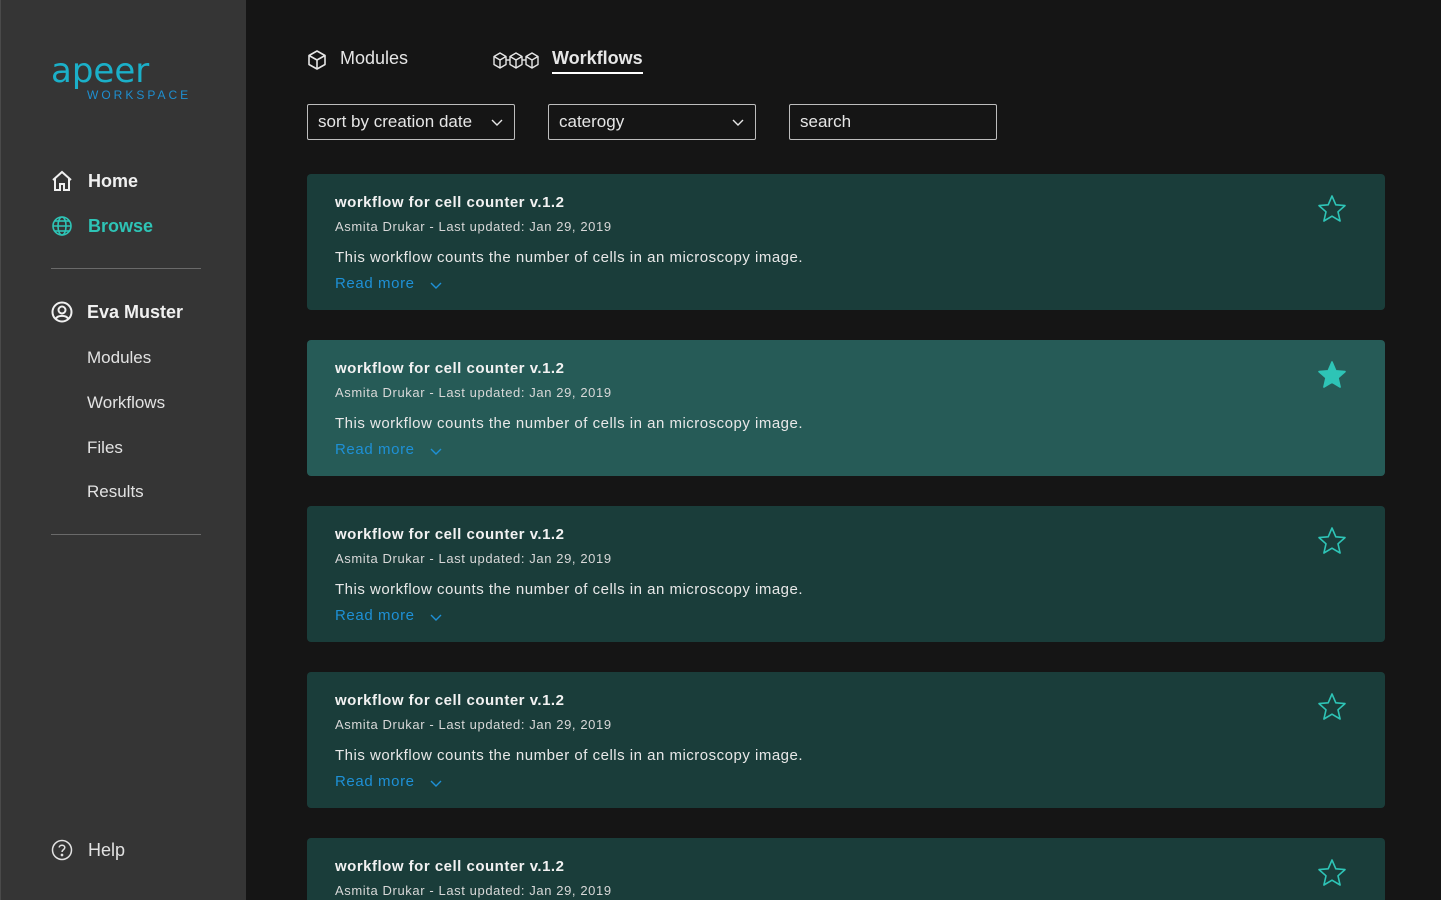 The image size is (1441, 900). What do you see at coordinates (317, 60) in the screenshot?
I see `cube-icon` at bounding box center [317, 60].